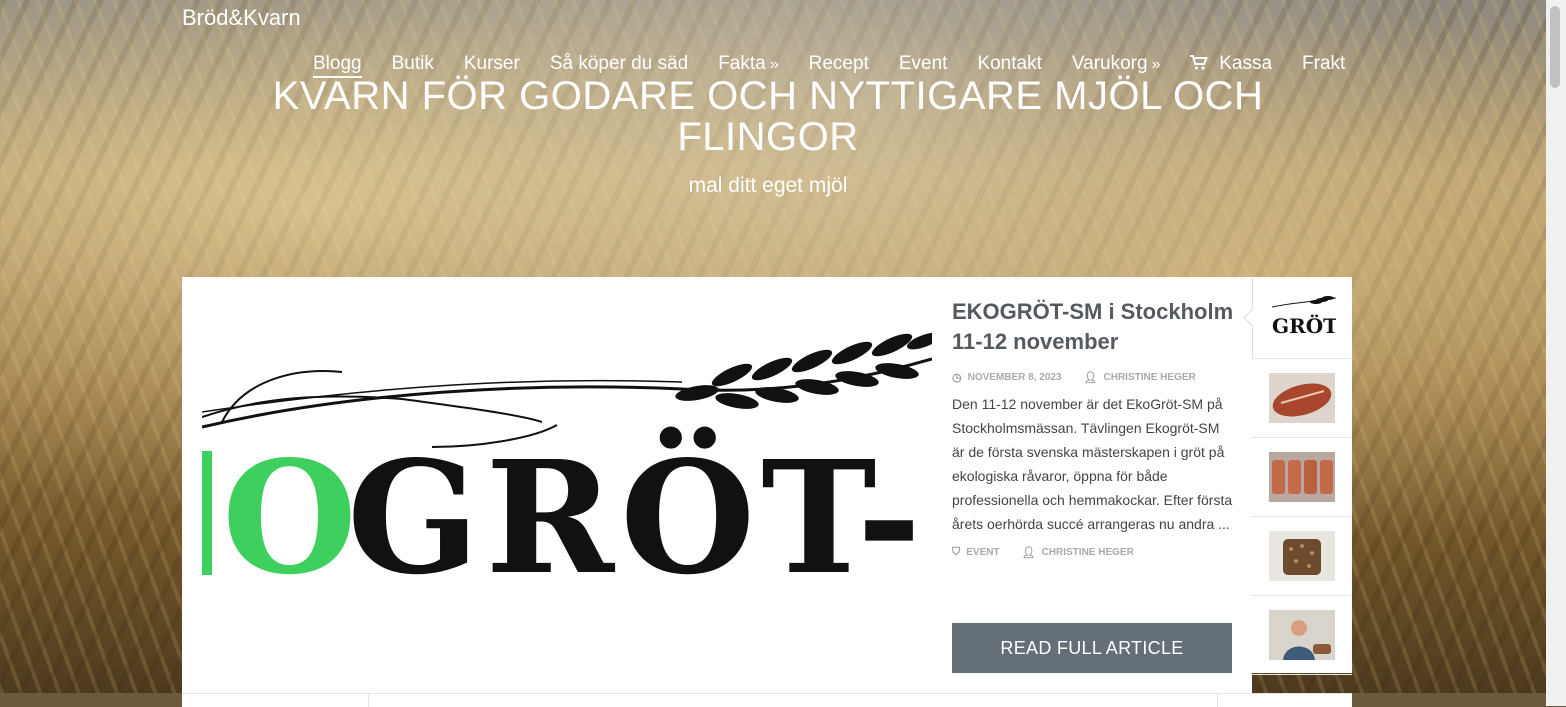 The image size is (1566, 707). What do you see at coordinates (413, 64) in the screenshot?
I see `nav-item-butik: Butik` at bounding box center [413, 64].